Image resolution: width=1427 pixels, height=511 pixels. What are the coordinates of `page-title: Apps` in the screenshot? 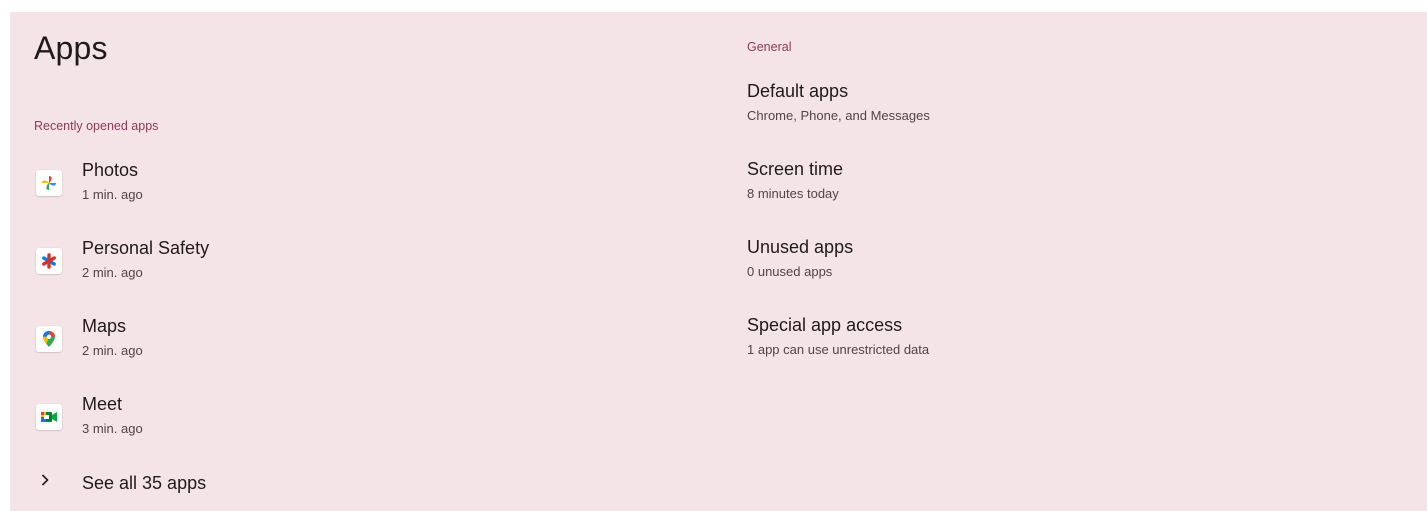 It's located at (71, 48).